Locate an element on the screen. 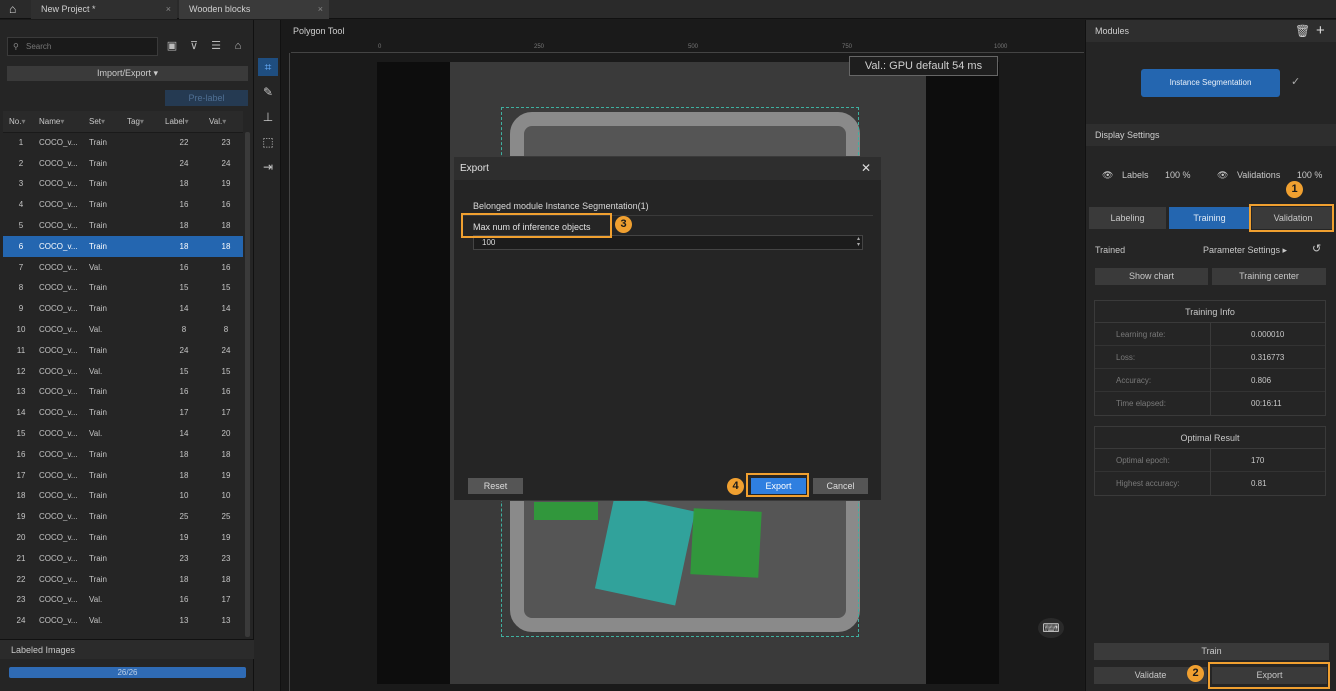  table-row: 20 COCO_v... Train 19 19 is located at coordinates (123, 537).